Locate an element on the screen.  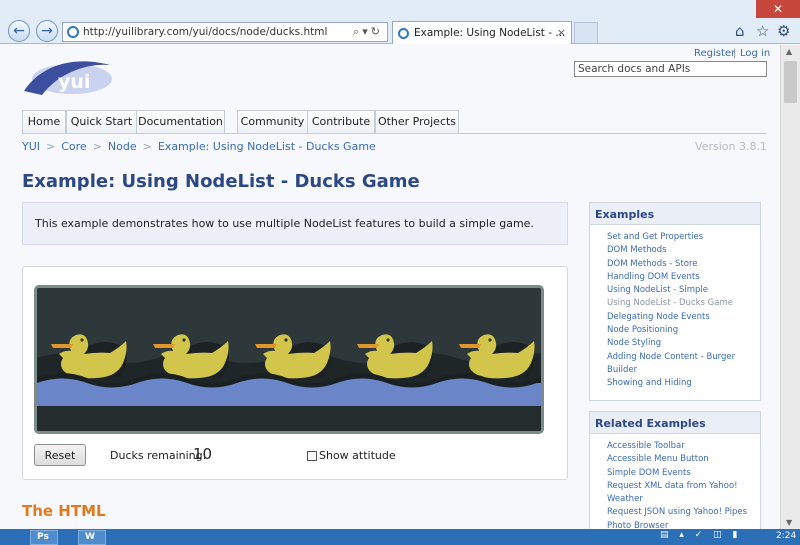
breadcrumb-core: Core is located at coordinates (73, 146).